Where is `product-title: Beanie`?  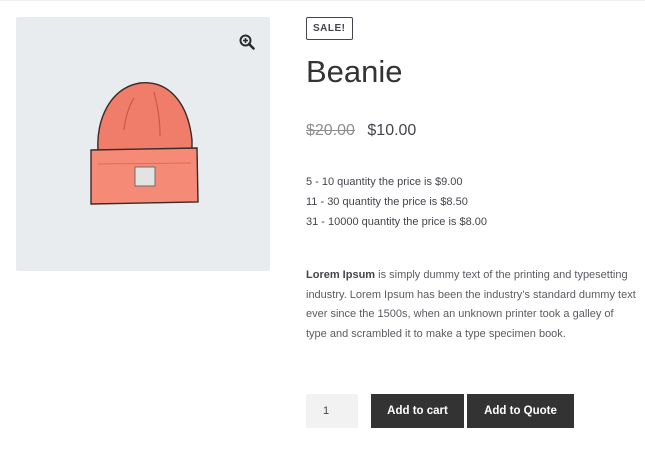 product-title: Beanie is located at coordinates (354, 71).